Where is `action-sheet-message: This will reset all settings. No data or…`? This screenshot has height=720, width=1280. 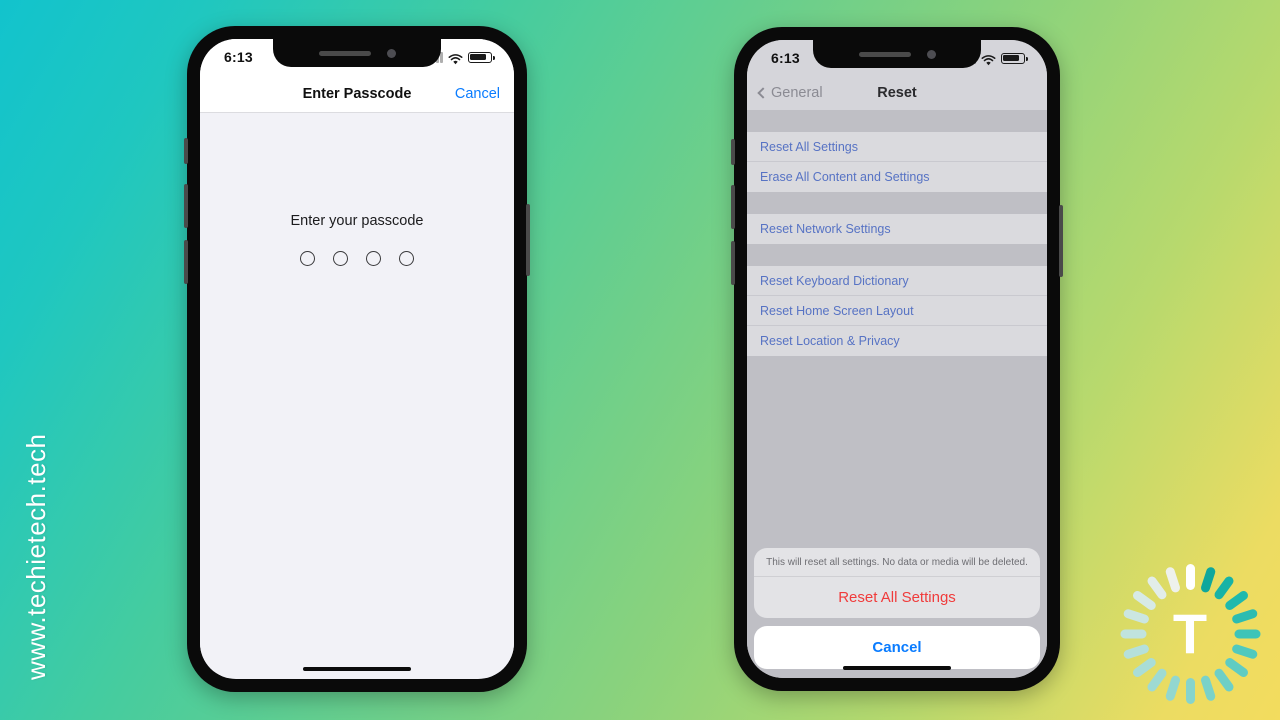 action-sheet-message: This will reset all settings. No data or… is located at coordinates (897, 562).